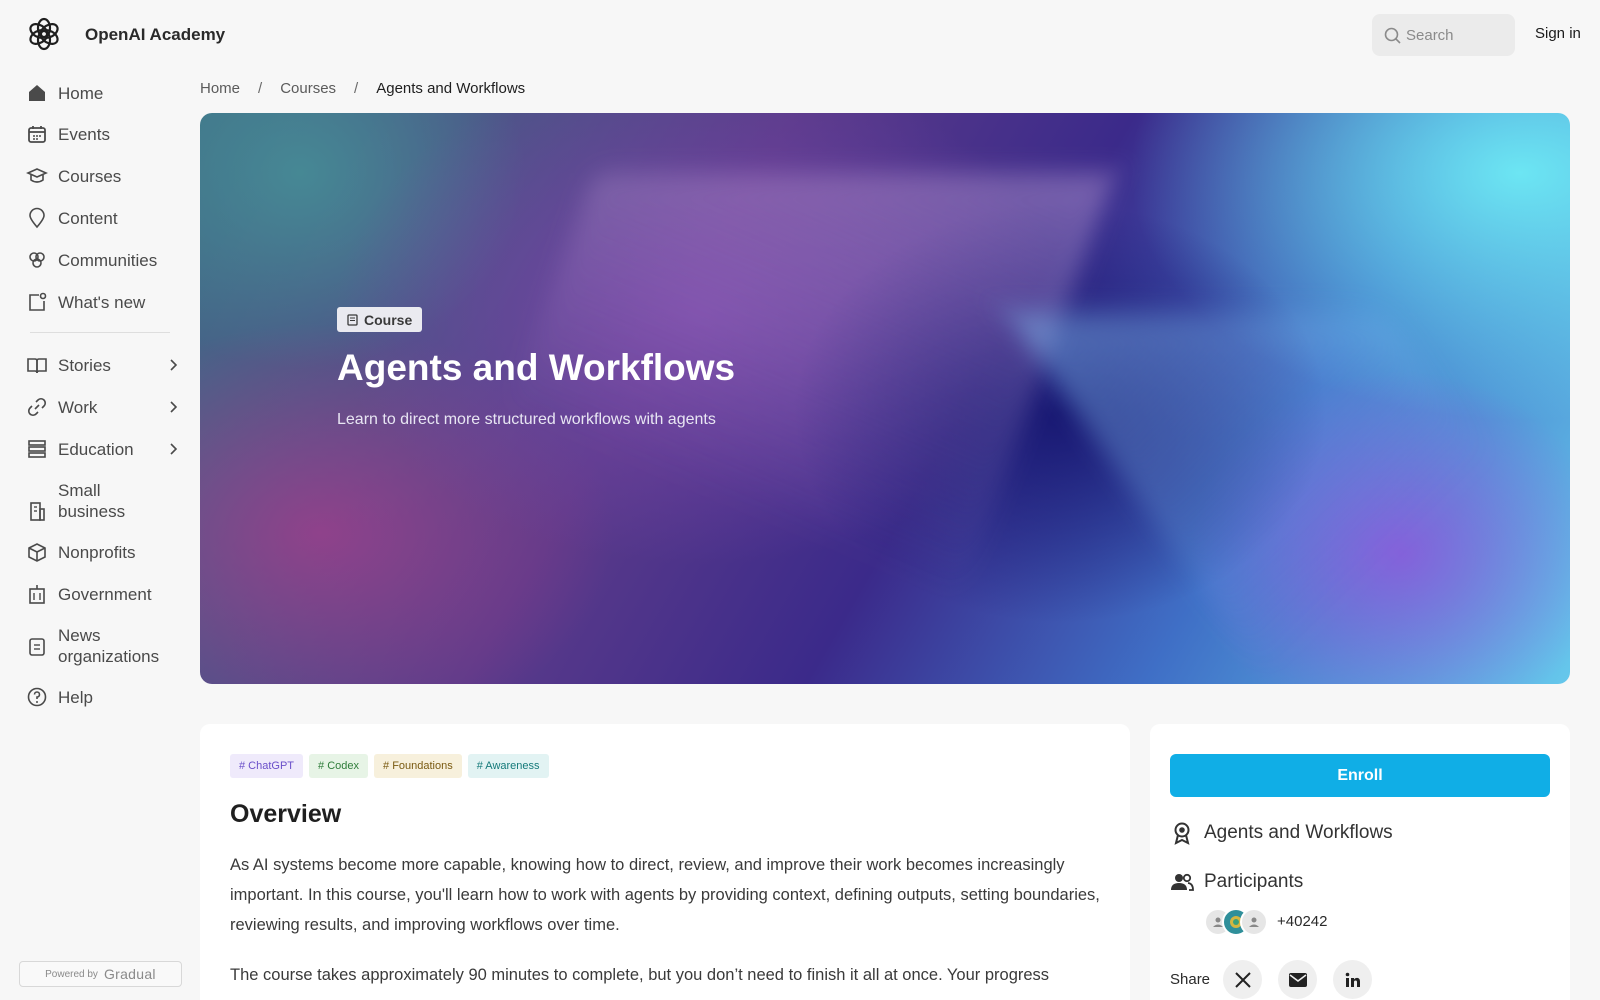 This screenshot has height=1000, width=1600. What do you see at coordinates (508, 766) in the screenshot?
I see `tag-awareness: # Awareness` at bounding box center [508, 766].